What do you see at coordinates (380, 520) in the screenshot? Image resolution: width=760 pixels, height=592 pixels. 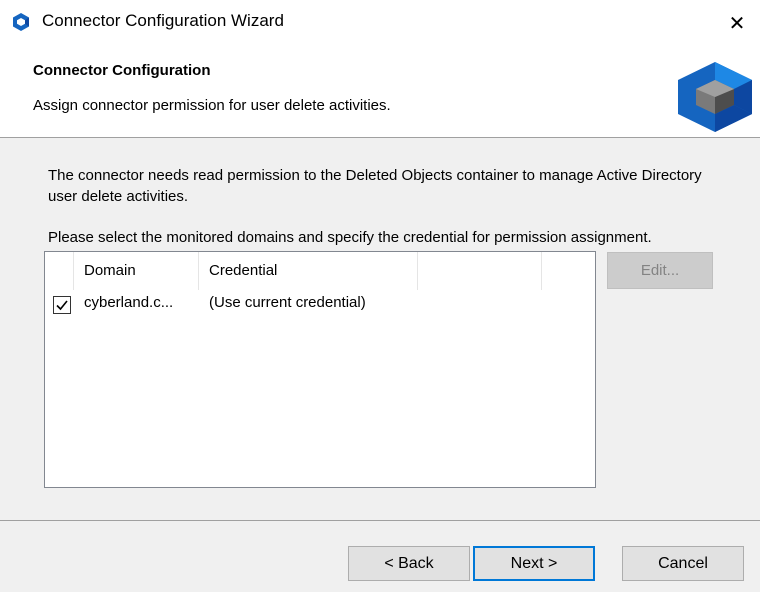 I see `footer-divider` at bounding box center [380, 520].